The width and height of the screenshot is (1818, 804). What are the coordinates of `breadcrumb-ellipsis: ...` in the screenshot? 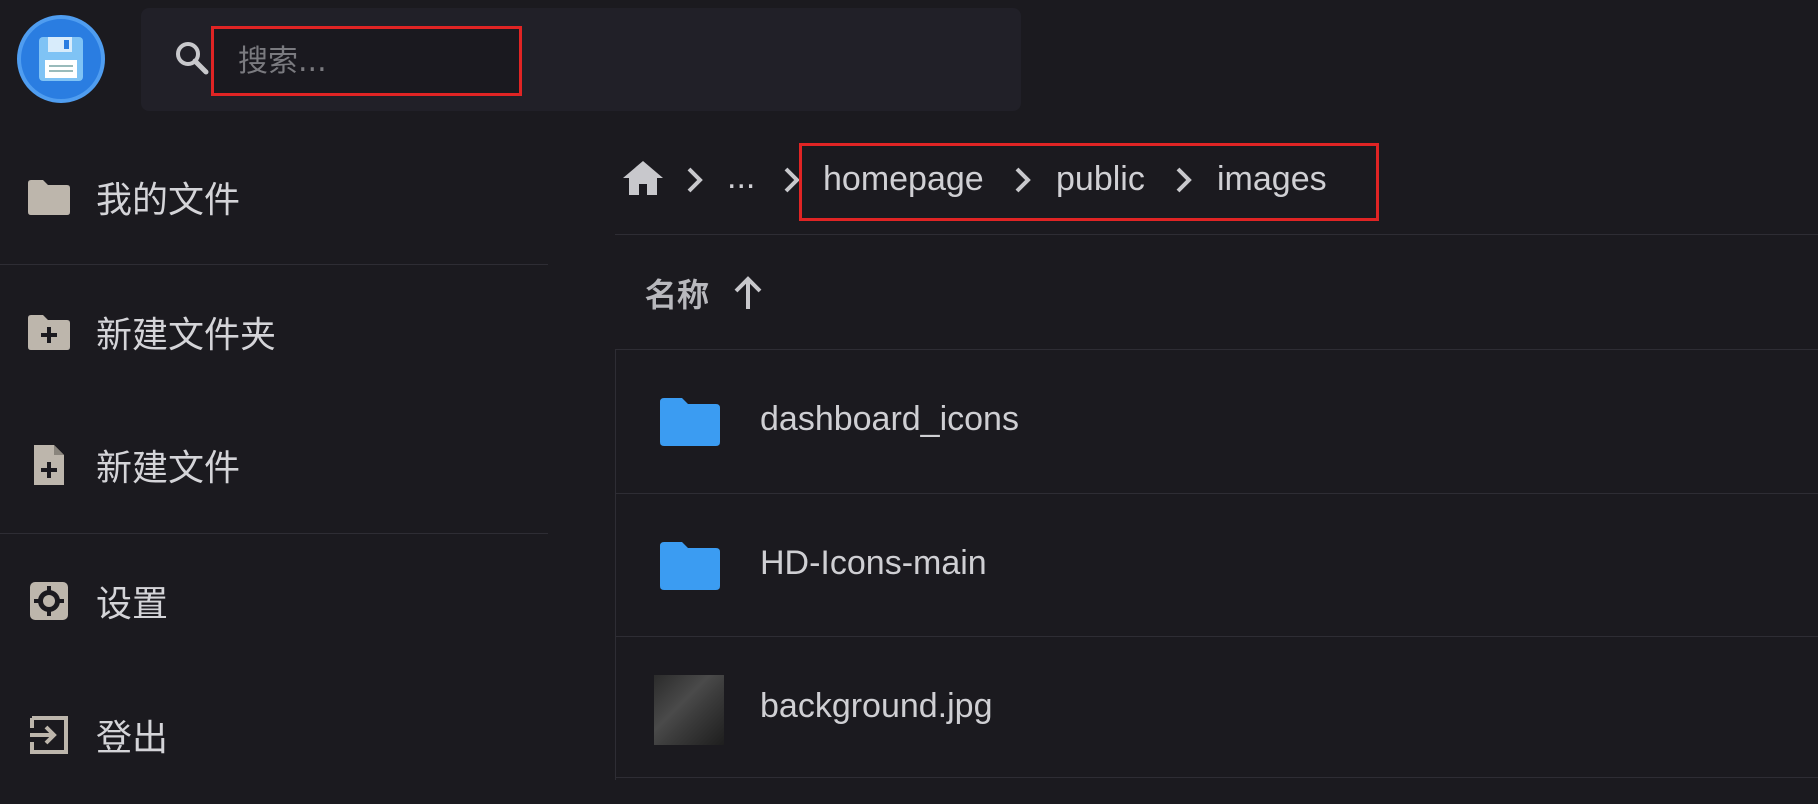 It's located at (741, 177).